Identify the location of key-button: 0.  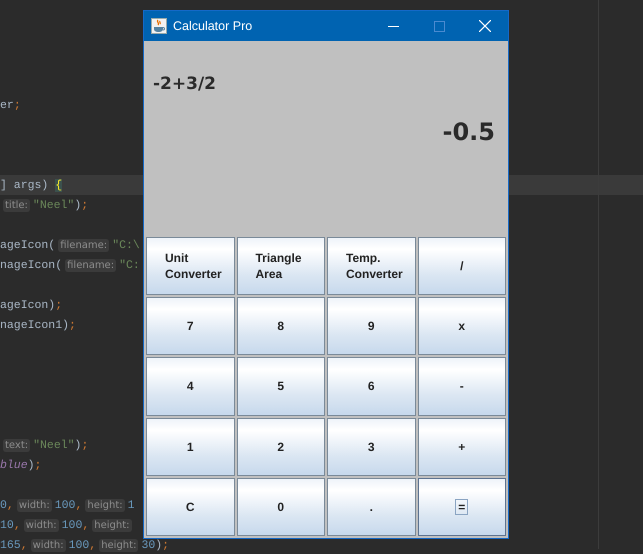
(280, 507).